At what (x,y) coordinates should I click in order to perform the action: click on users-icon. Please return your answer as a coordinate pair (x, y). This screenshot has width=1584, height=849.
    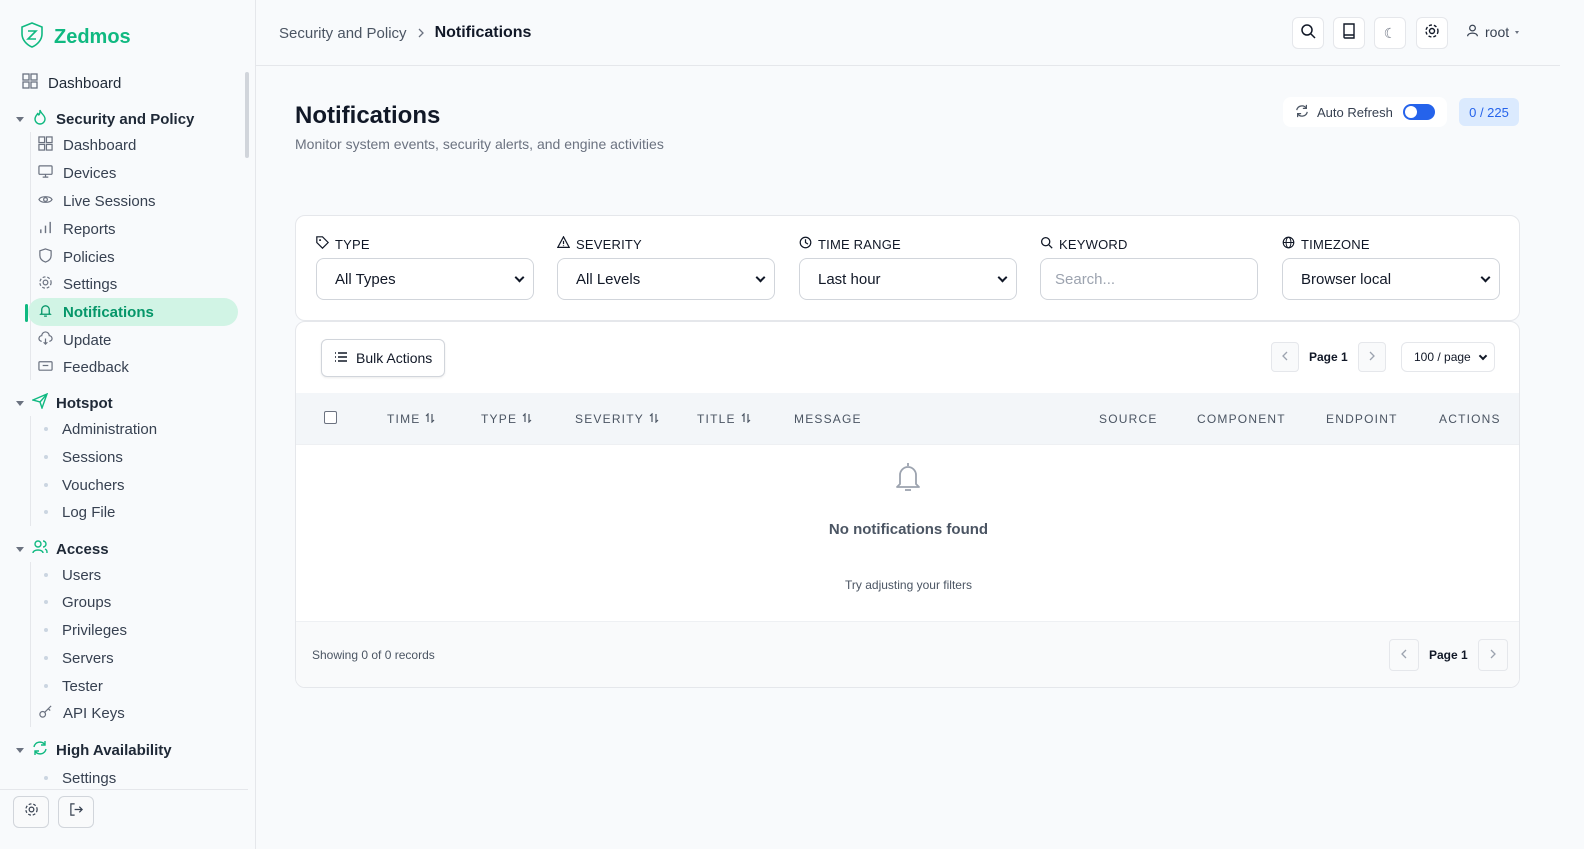
    Looking at the image, I should click on (40, 549).